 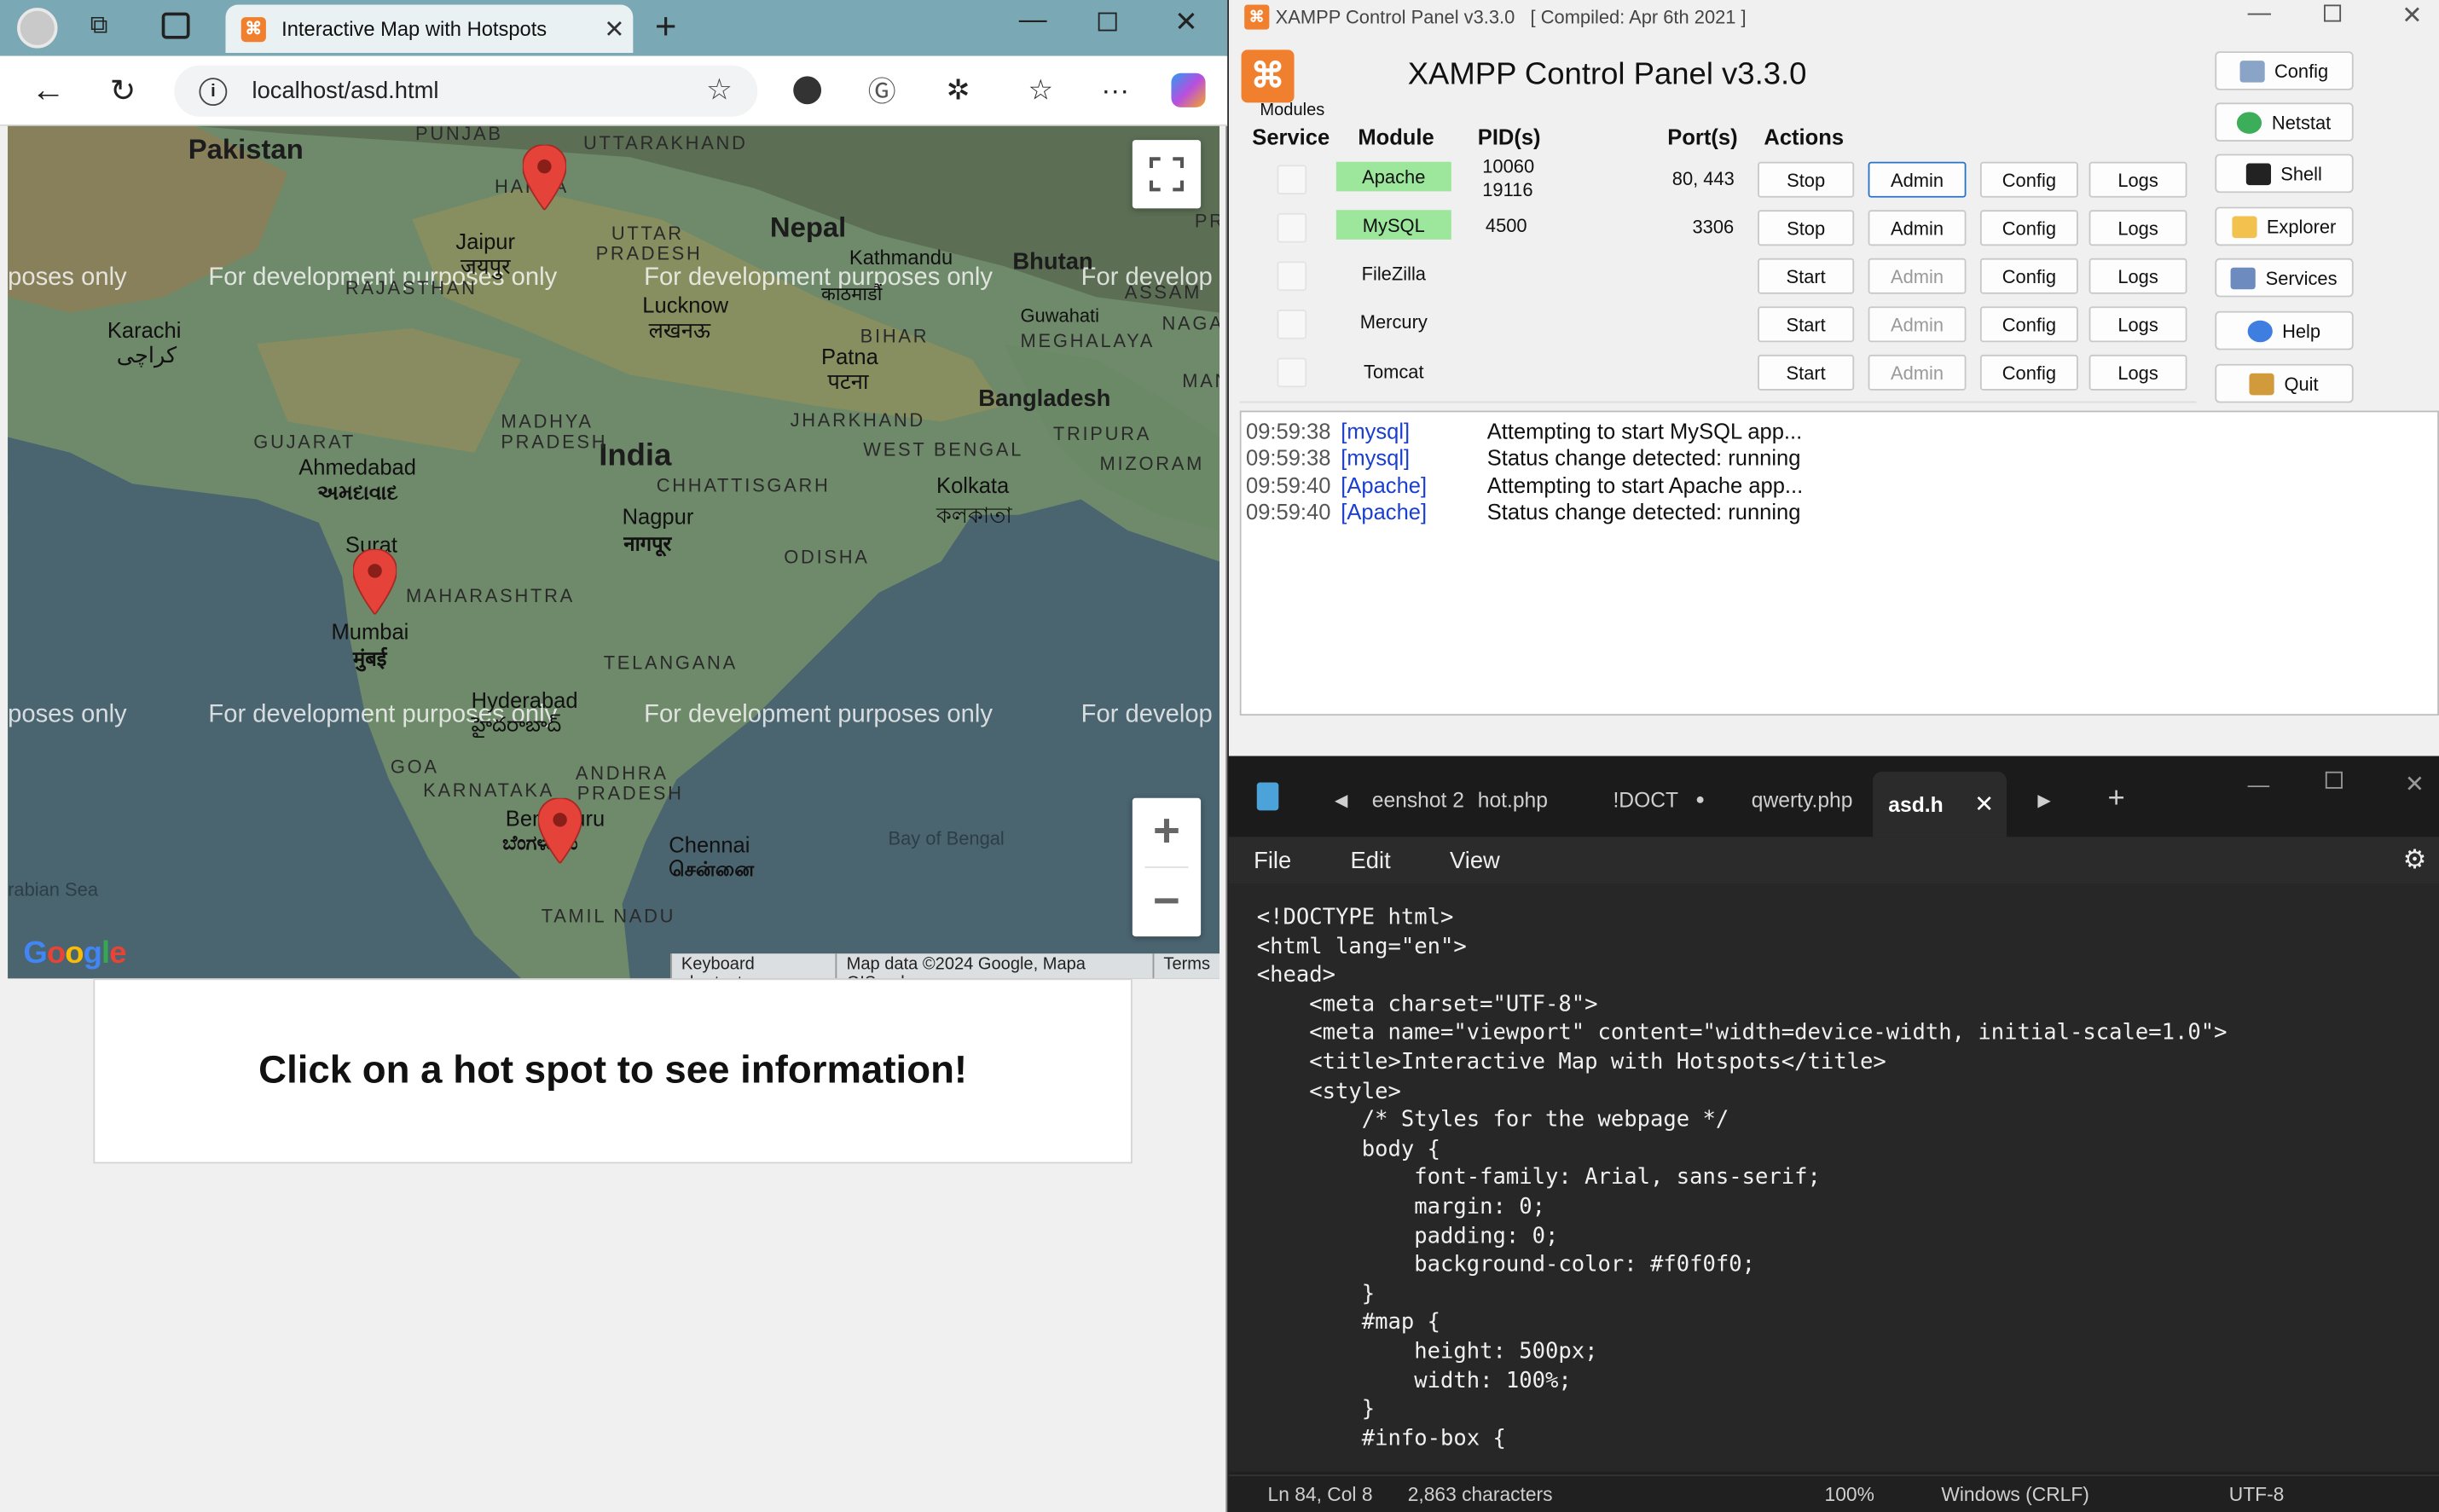 What do you see at coordinates (2257, 1494) in the screenshot?
I see `encoding: UTF-8` at bounding box center [2257, 1494].